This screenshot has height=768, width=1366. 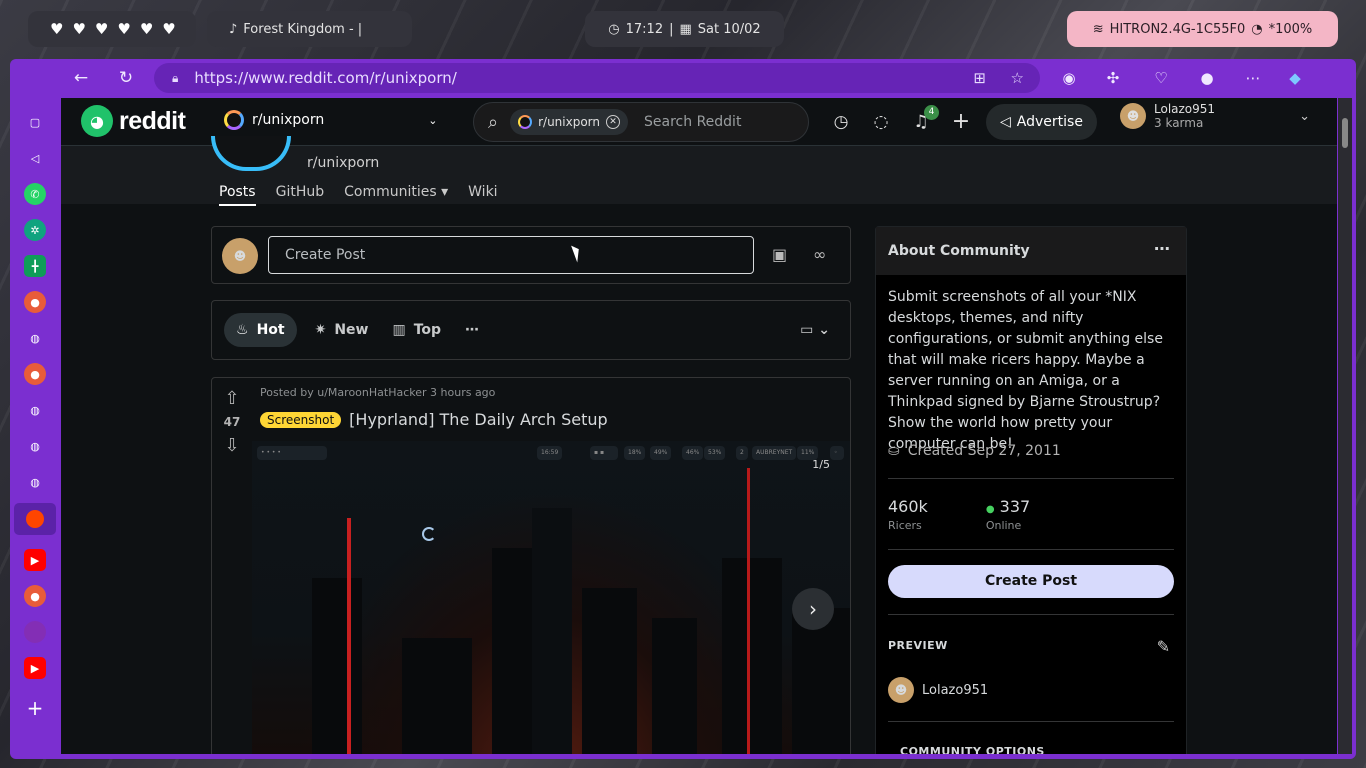 What do you see at coordinates (1017, 78) in the screenshot?
I see `star-icon: ☆` at bounding box center [1017, 78].